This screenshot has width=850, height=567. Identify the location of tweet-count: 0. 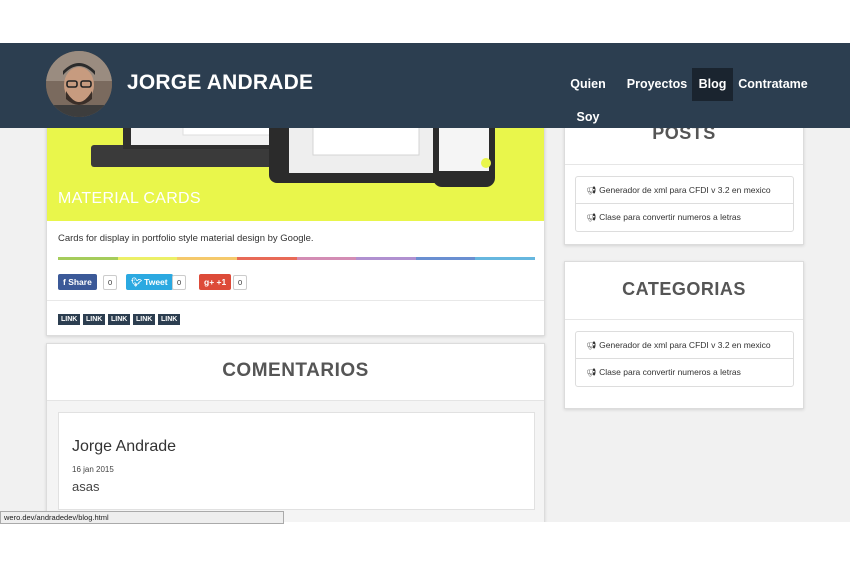
(179, 282).